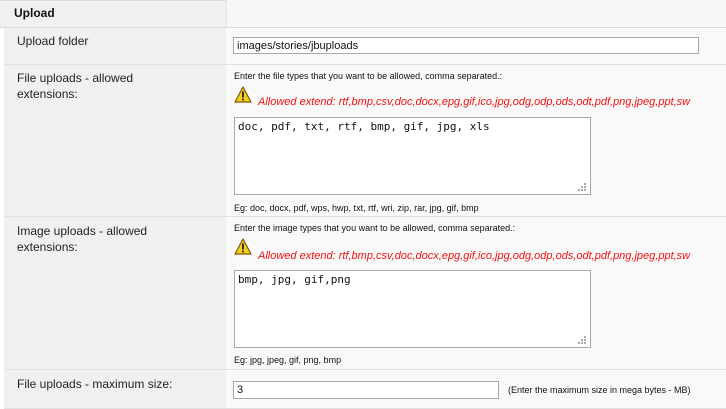 The width and height of the screenshot is (726, 409). Describe the element at coordinates (288, 360) in the screenshot. I see `image-extensions-example: Eg: jpg, jpeg, gif, png, bmp` at that location.